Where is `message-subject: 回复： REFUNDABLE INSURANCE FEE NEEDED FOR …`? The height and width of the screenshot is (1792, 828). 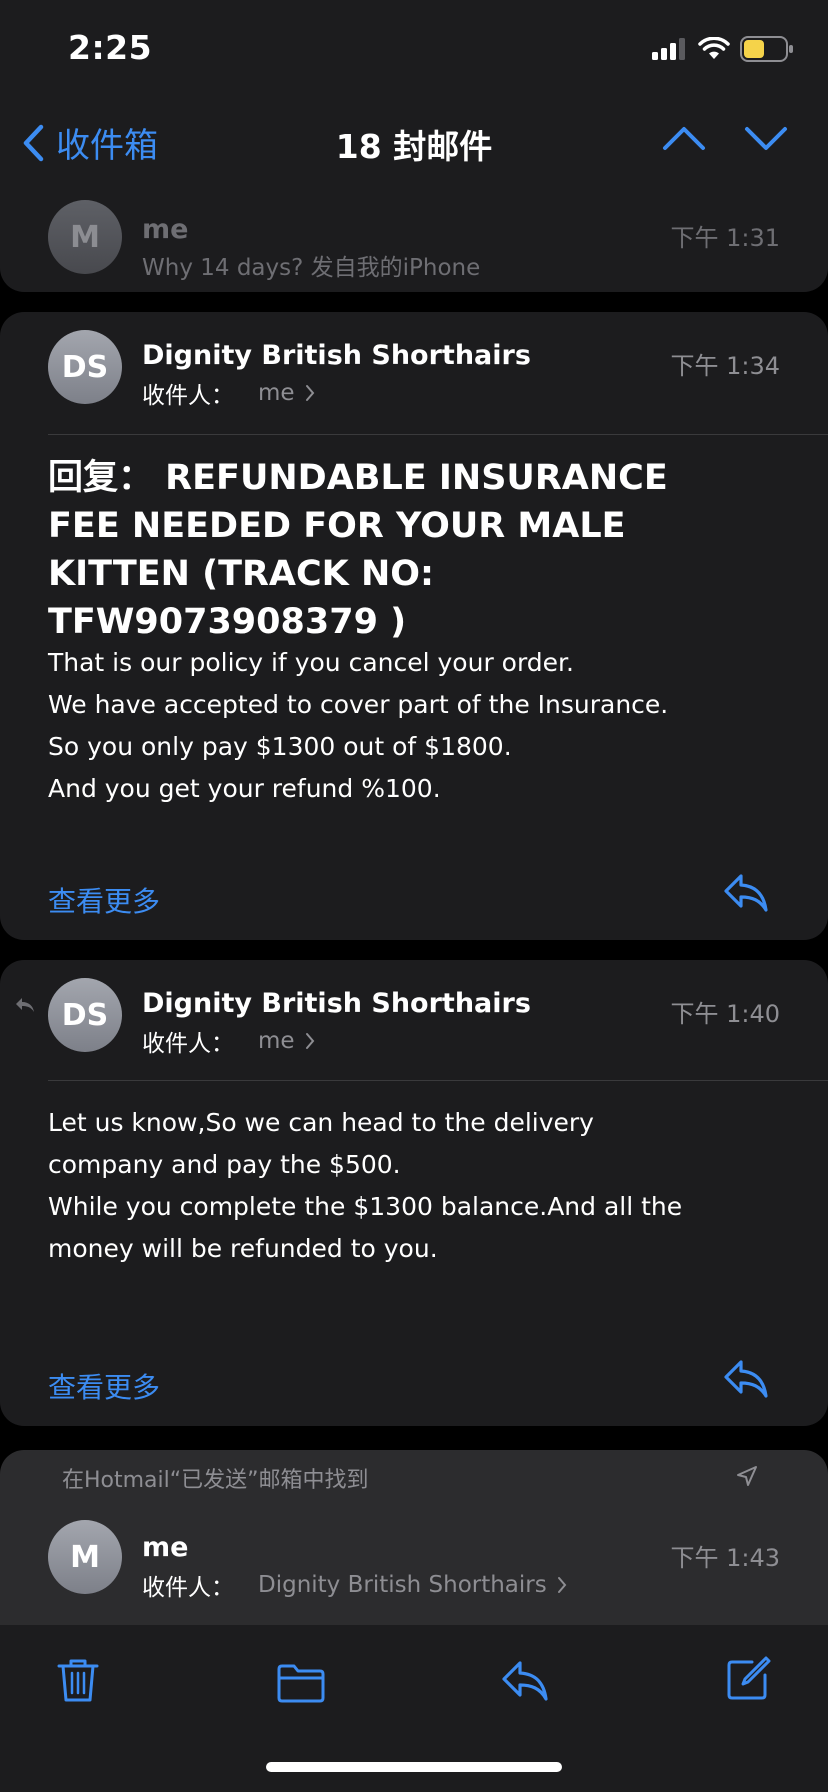 message-subject: 回复： REFUNDABLE INSURANCE FEE NEEDED FOR … is located at coordinates (358, 550).